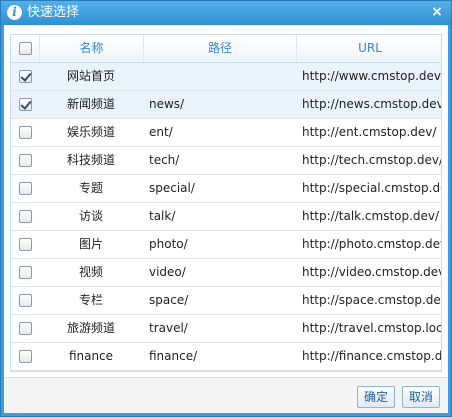  I want to click on row-path: travel/, so click(168, 328).